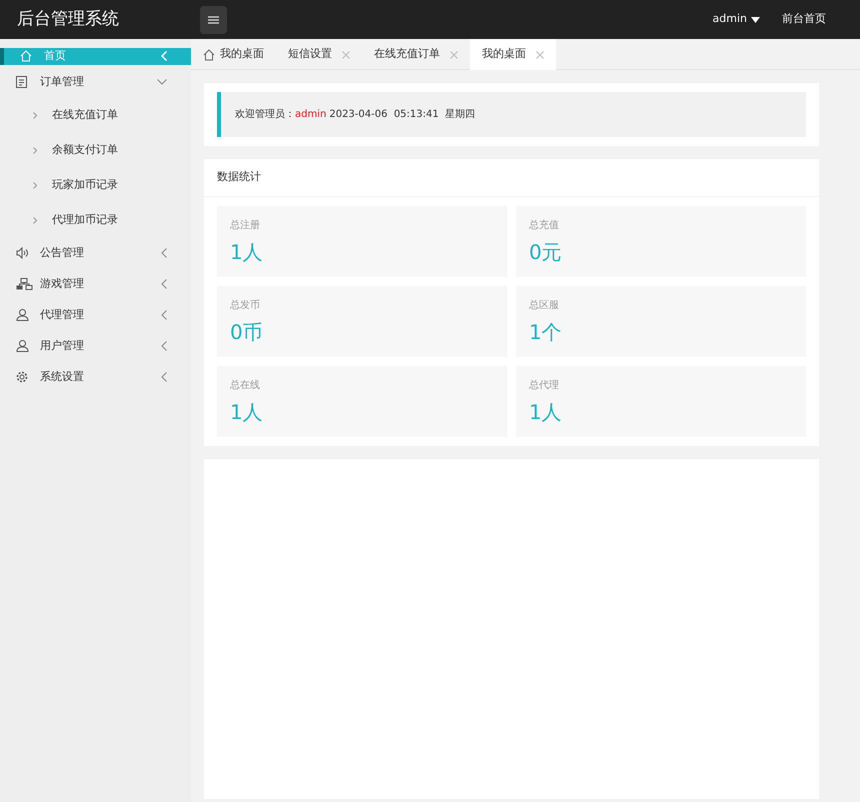  Describe the element at coordinates (95, 150) in the screenshot. I see `submenu-item: 余额支付订单` at that location.